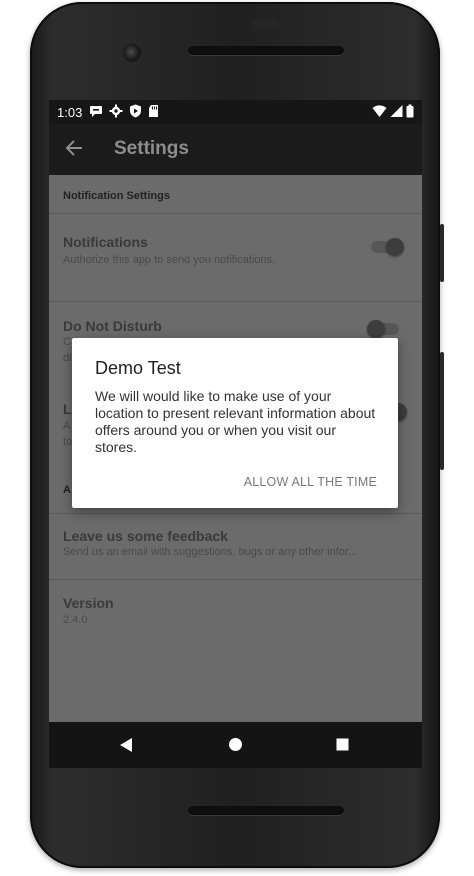 Image resolution: width=474 pixels, height=876 pixels. What do you see at coordinates (112, 326) in the screenshot?
I see `do-not-disturb-title: Do Not Disturb` at bounding box center [112, 326].